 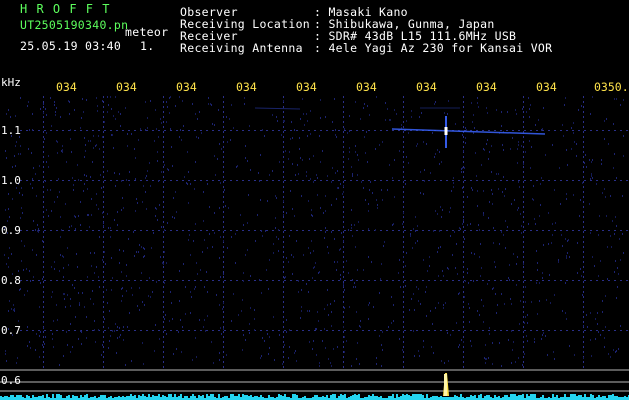 I want to click on time-tick-1: 034, so click(x=126, y=87).